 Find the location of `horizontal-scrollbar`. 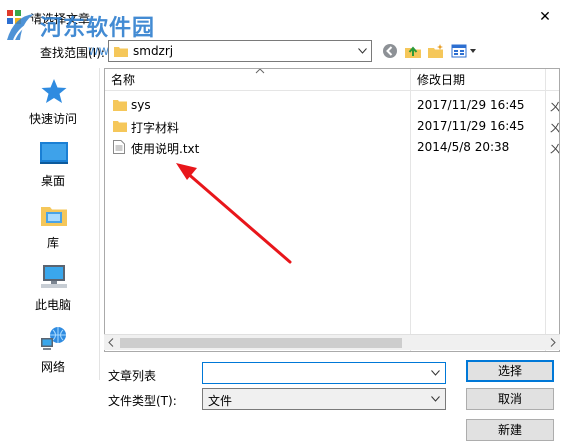

horizontal-scrollbar is located at coordinates (332, 342).